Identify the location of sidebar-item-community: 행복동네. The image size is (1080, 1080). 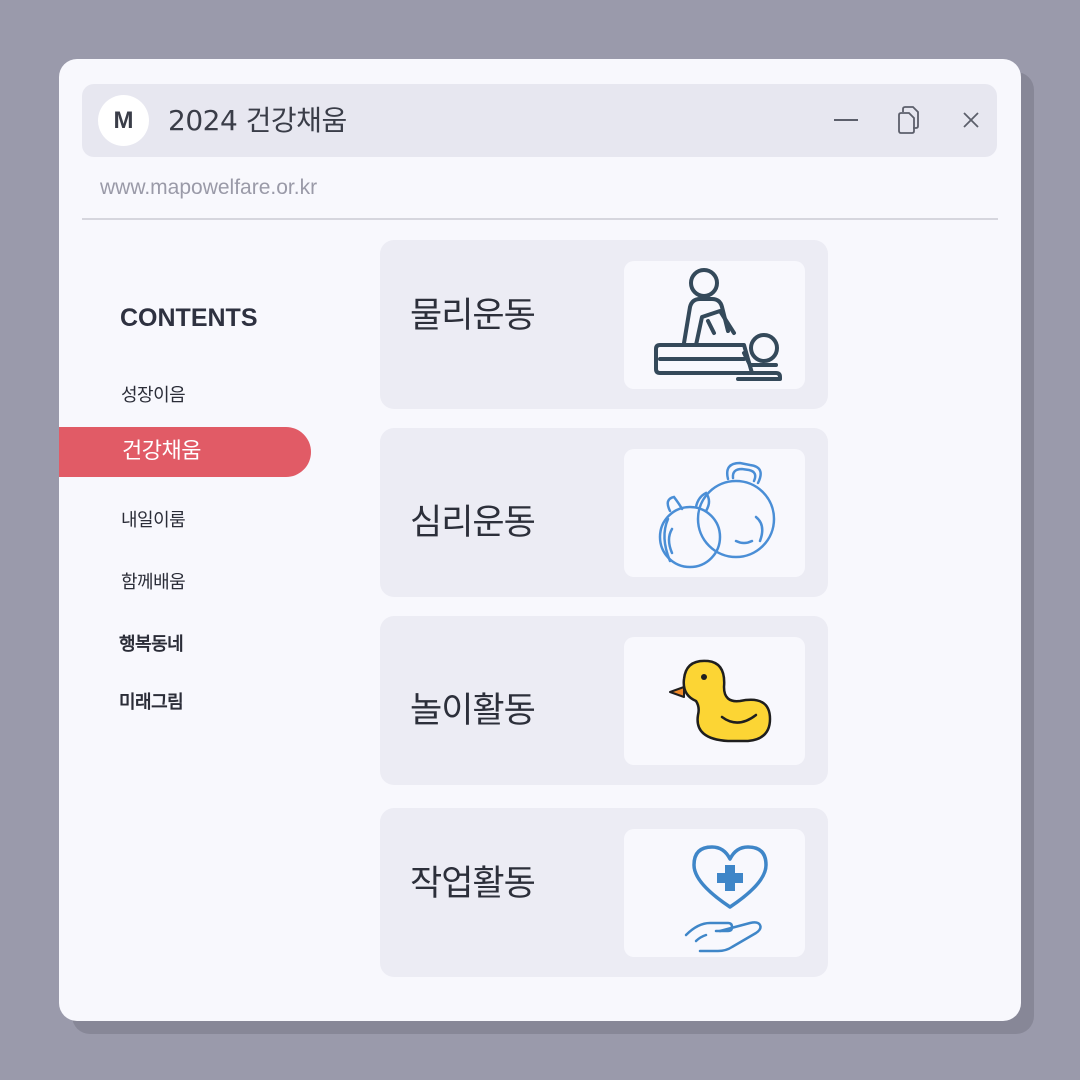
(151, 643).